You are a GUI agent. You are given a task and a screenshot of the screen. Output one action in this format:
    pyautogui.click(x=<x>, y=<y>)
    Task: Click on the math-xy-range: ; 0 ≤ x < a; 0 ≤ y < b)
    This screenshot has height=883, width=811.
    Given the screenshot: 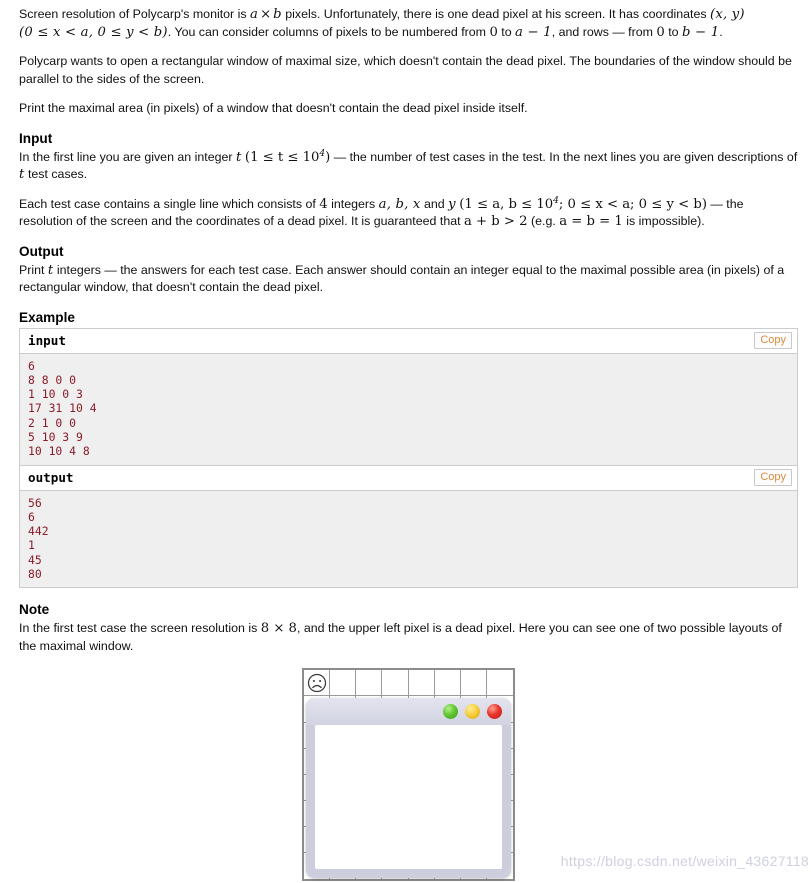 What is the action you would take?
    pyautogui.click(x=632, y=204)
    